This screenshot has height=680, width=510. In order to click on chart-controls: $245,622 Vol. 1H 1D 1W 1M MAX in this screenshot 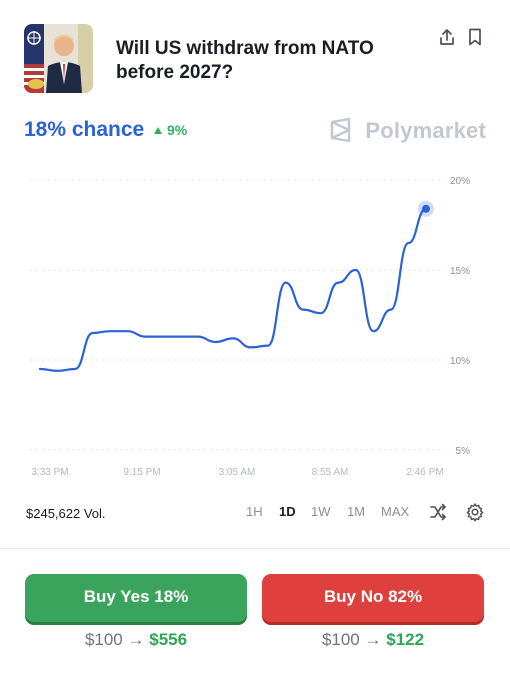, I will do `click(255, 514)`.